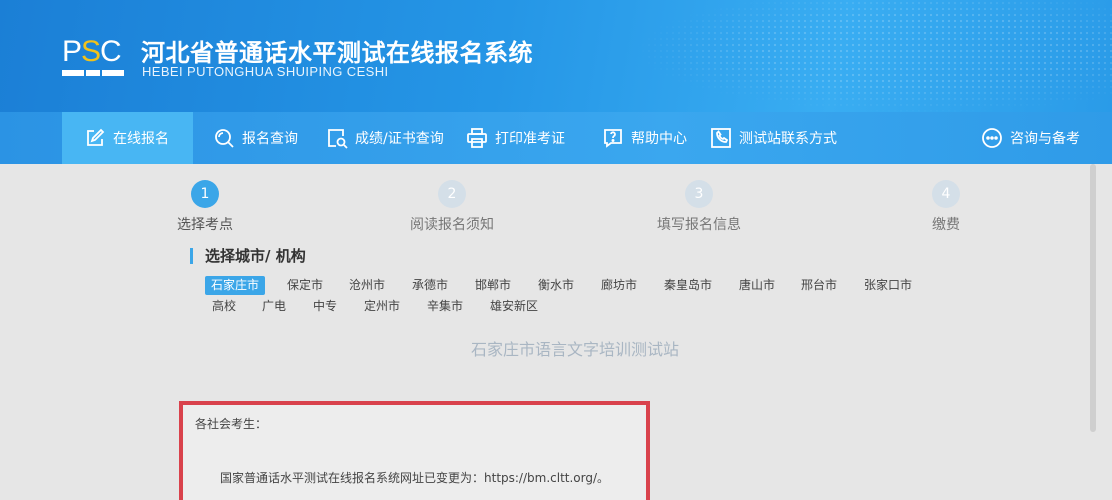  Describe the element at coordinates (721, 138) in the screenshot. I see `phone-icon` at that location.